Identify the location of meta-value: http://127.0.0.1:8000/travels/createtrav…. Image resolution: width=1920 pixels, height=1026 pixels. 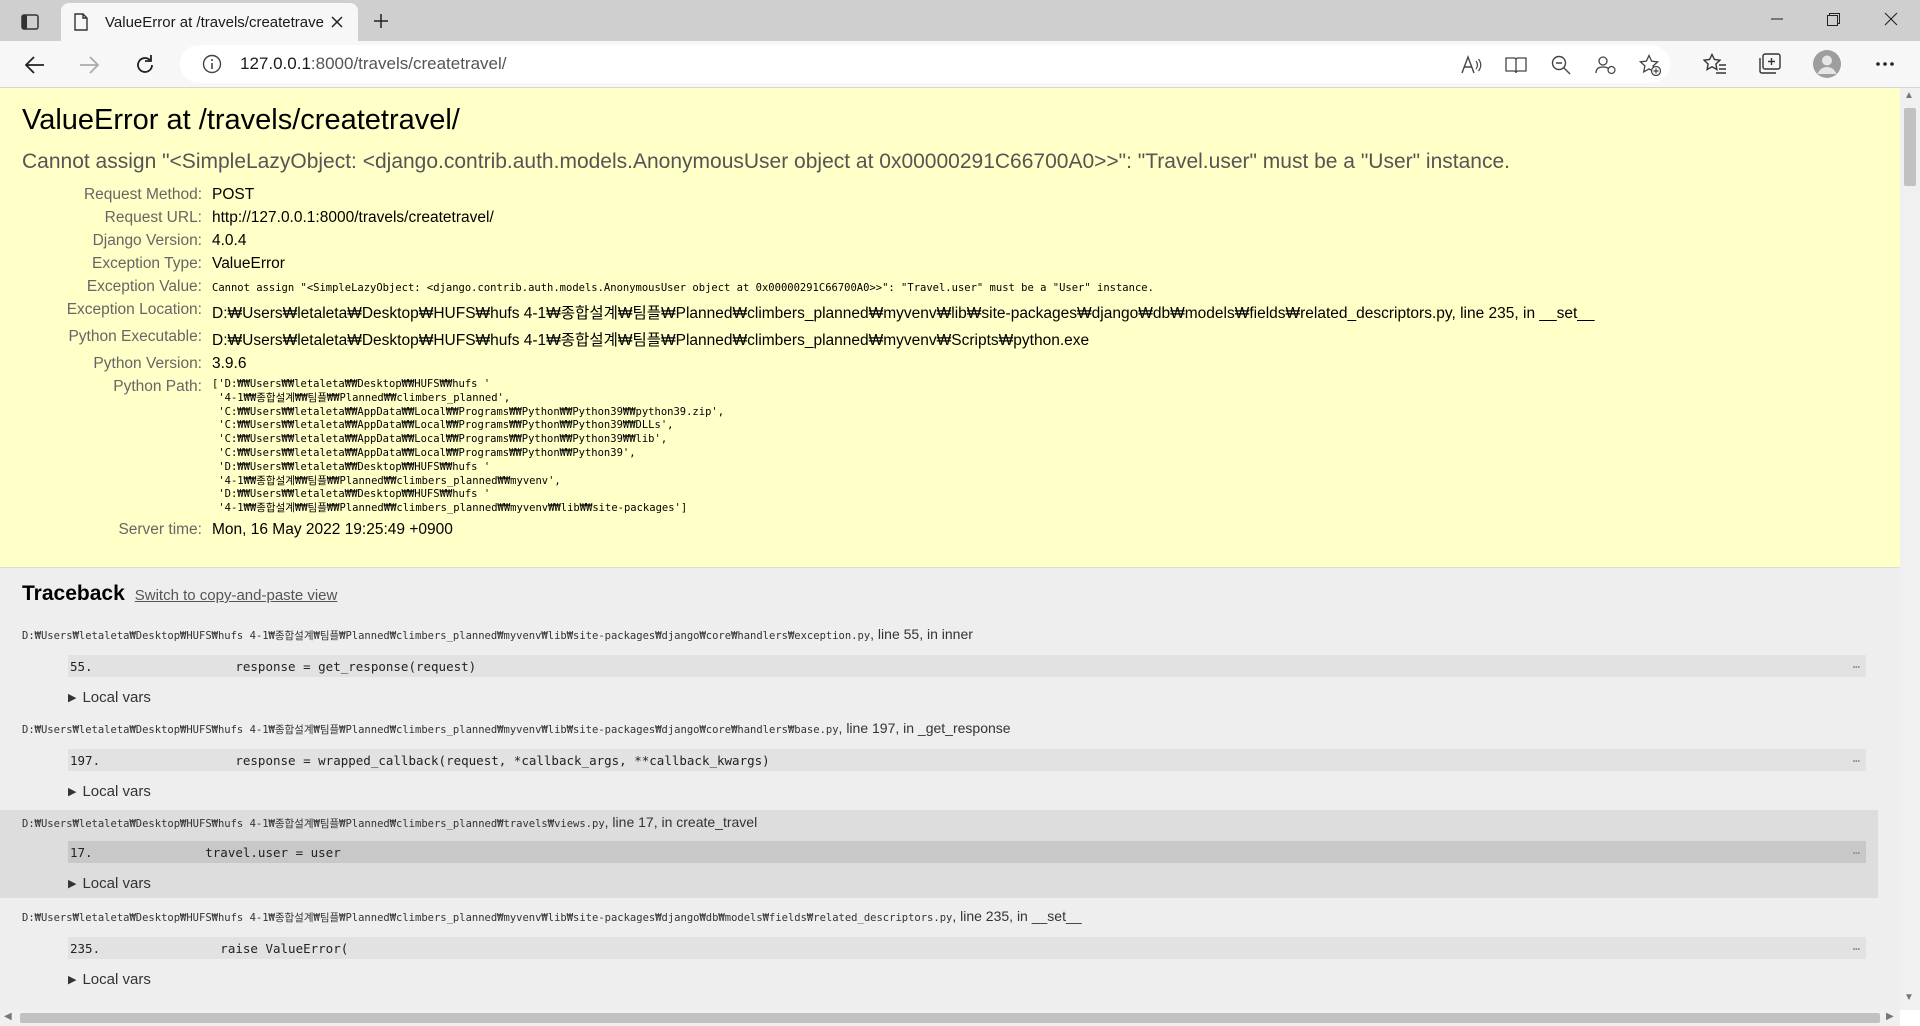
(353, 217).